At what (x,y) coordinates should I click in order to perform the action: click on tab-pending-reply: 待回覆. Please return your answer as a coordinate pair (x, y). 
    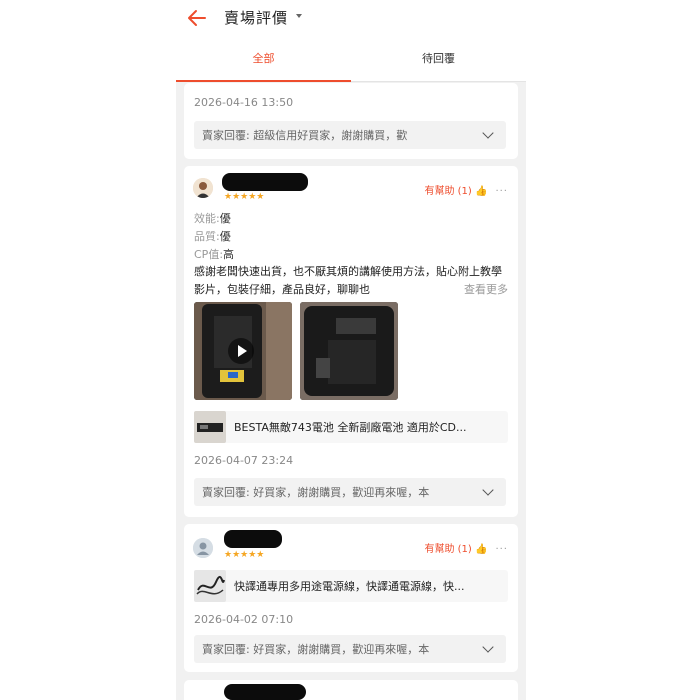
    Looking at the image, I should click on (438, 59).